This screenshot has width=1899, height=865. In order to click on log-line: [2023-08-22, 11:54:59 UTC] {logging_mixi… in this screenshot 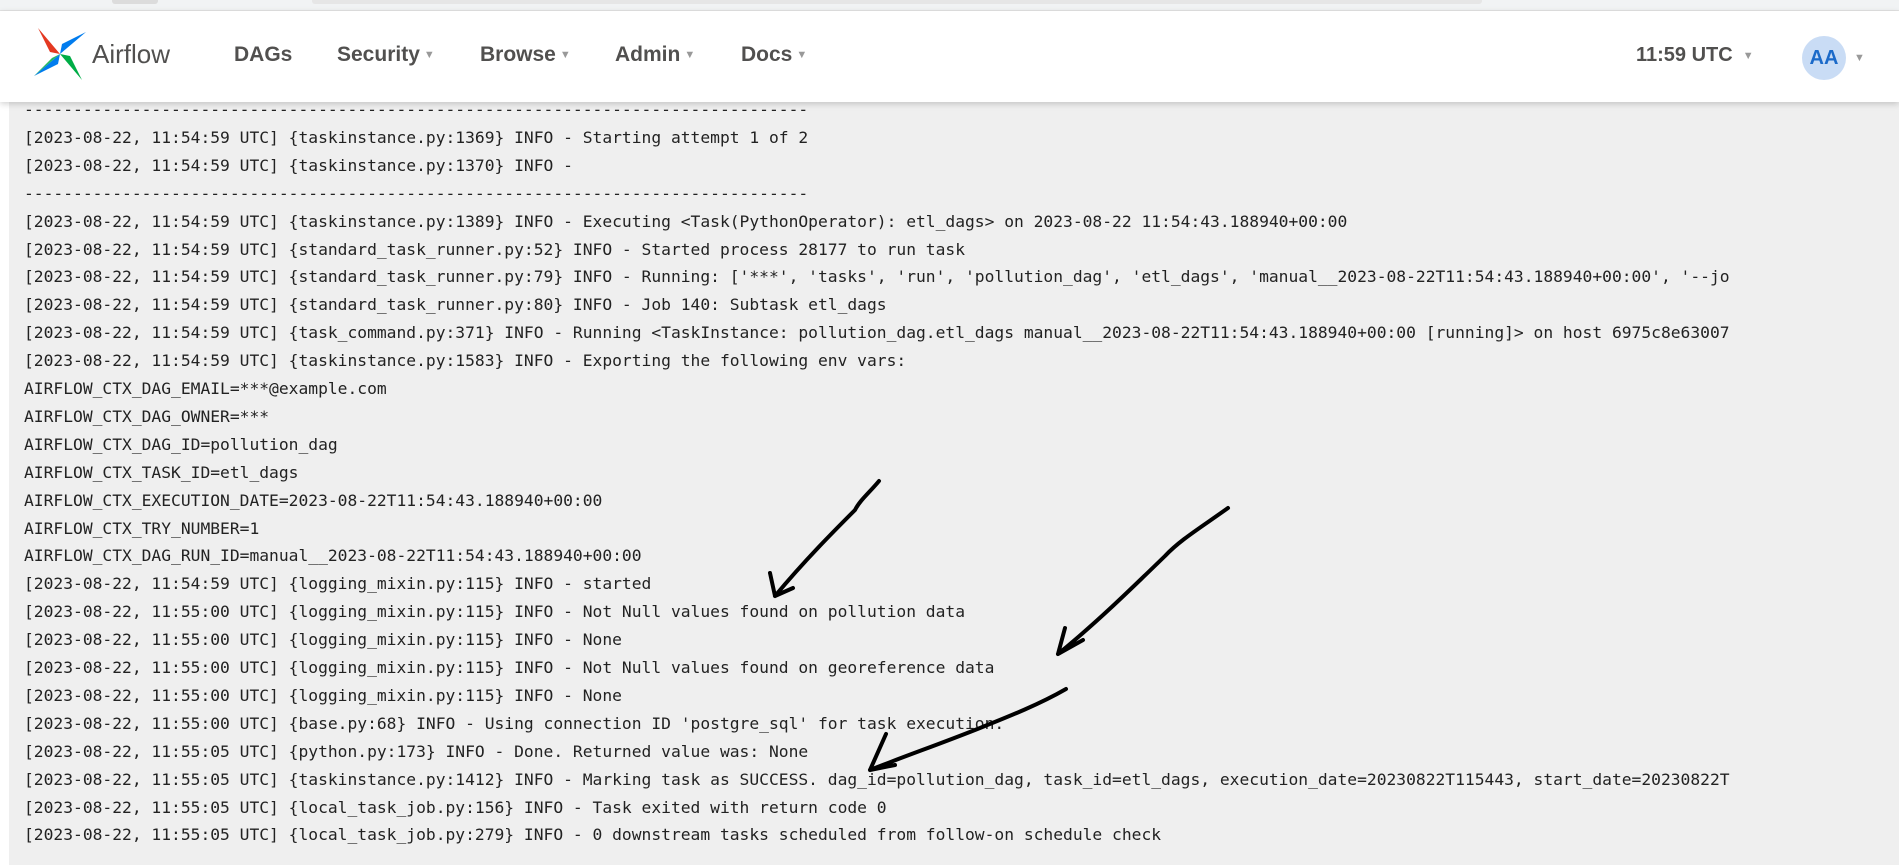, I will do `click(338, 584)`.